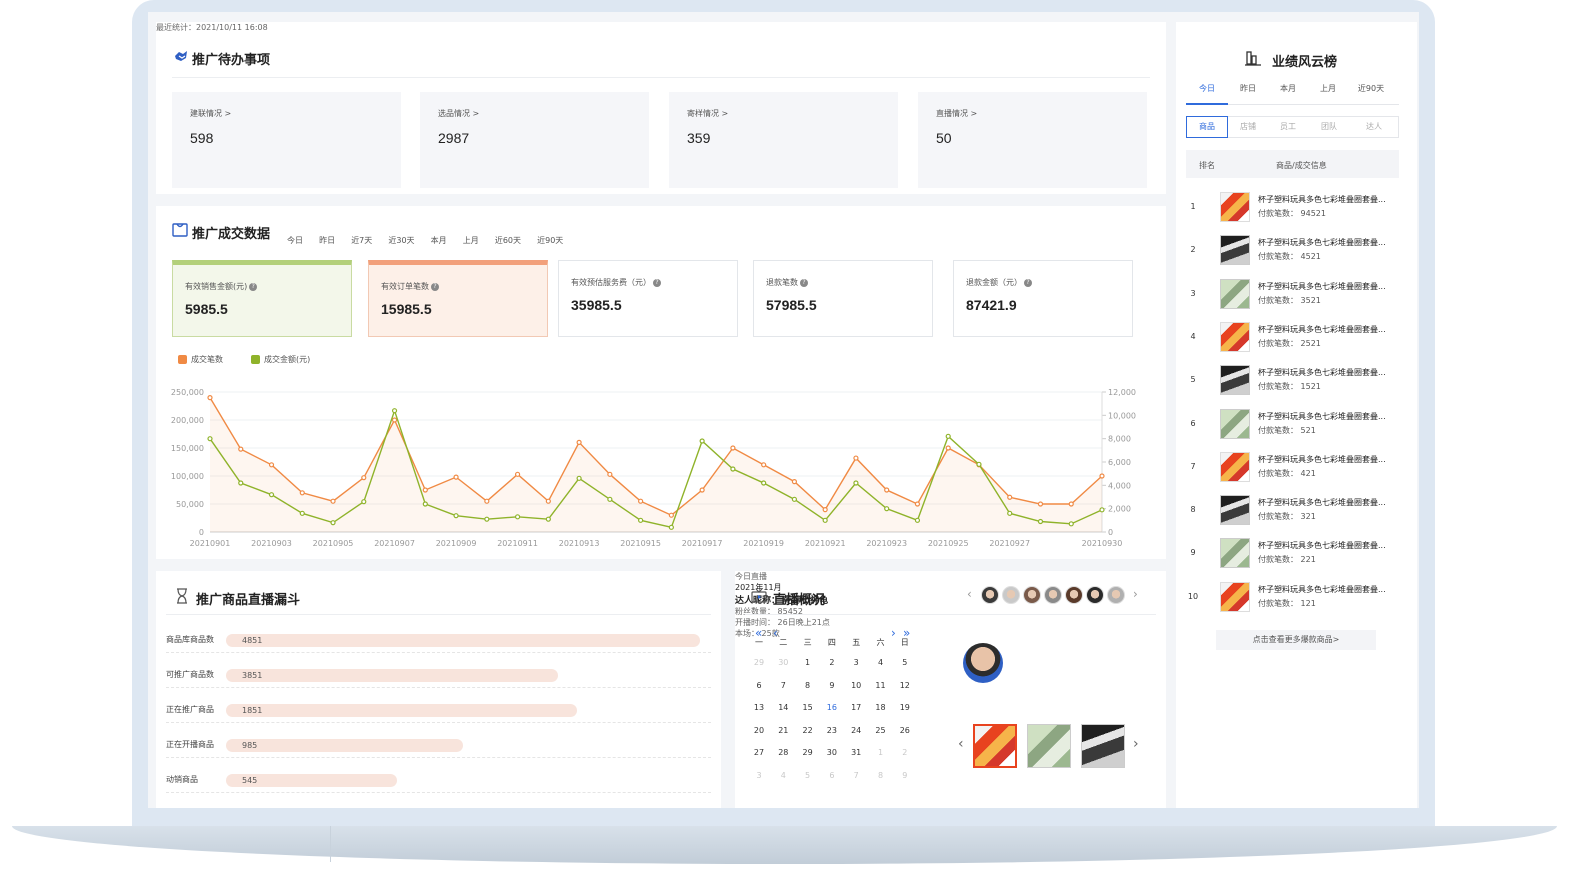 This screenshot has height=887, width=1589. What do you see at coordinates (280, 359) in the screenshot?
I see `legend-item-amount: 成交金额(元)` at bounding box center [280, 359].